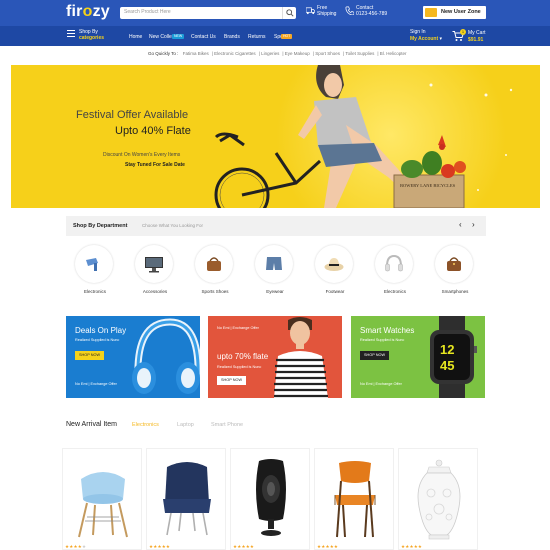  I want to click on hero-line2: Upto 40% Flate, so click(153, 131).